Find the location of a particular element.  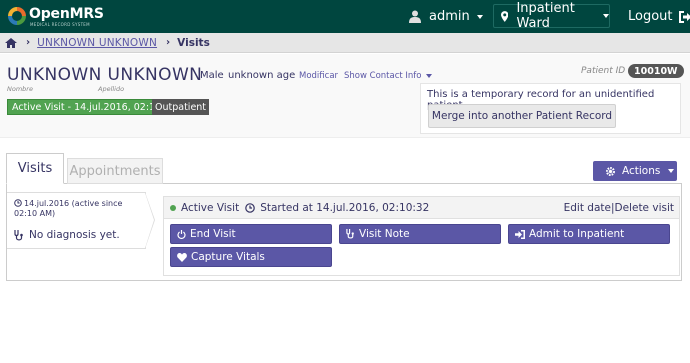

visit-type-badge: Outpatient is located at coordinates (181, 107).